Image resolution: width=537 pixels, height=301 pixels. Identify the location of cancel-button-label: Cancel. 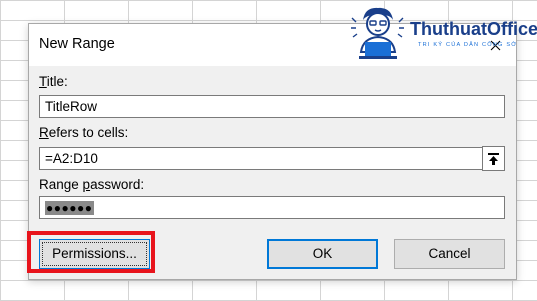
(449, 253).